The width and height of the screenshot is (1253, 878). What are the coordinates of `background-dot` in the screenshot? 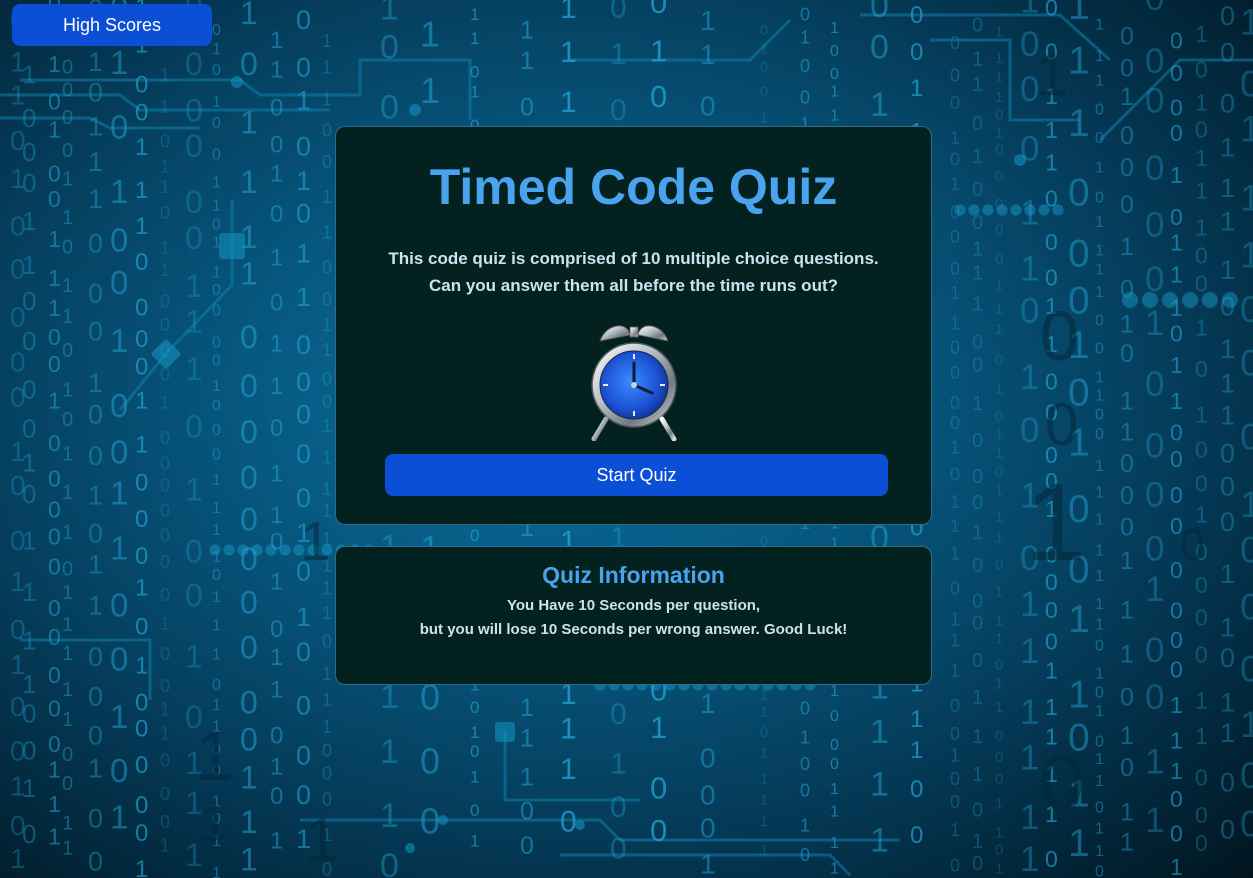 It's located at (229, 550).